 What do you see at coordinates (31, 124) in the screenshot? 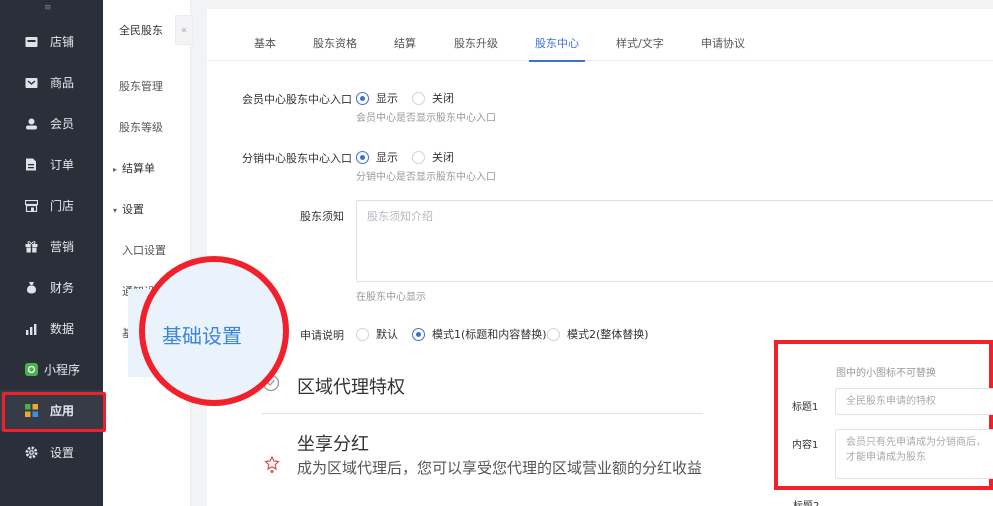
I see `member-icon` at bounding box center [31, 124].